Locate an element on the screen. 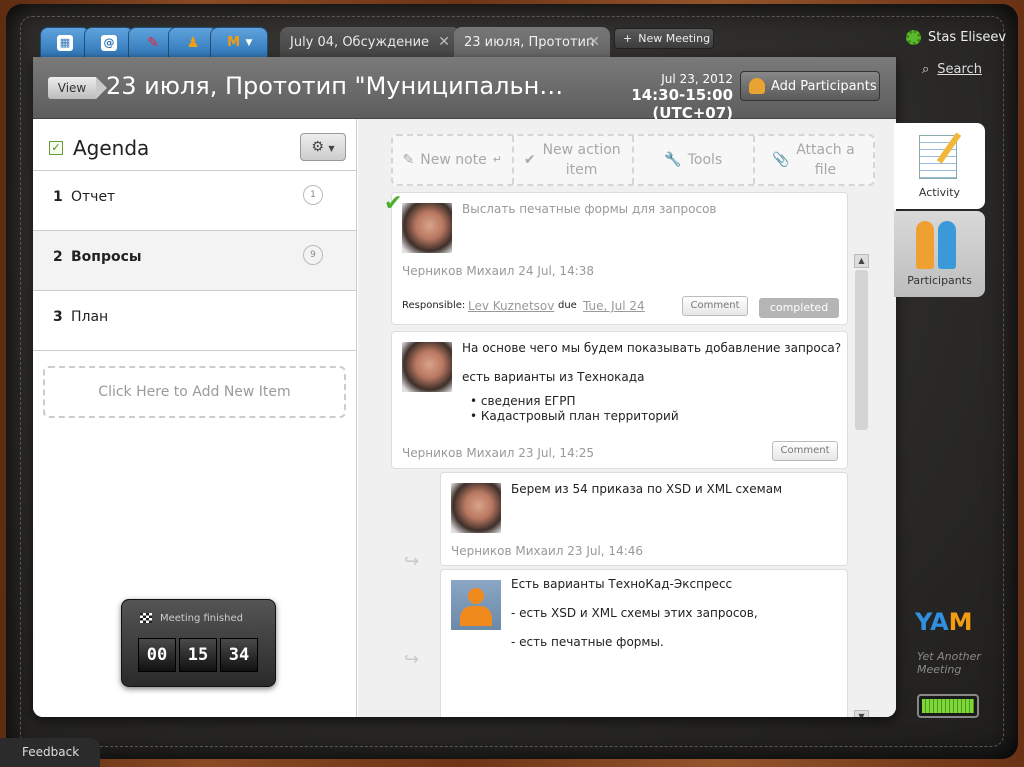  enter-icon: ↵ is located at coordinates (497, 159).